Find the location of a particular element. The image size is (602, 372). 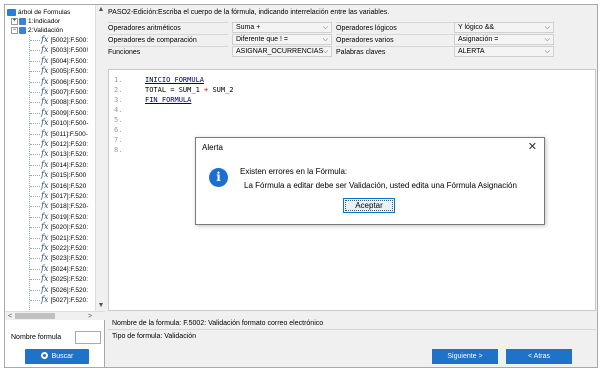

compare-ops-label: Operadores de comparación is located at coordinates (168, 39).